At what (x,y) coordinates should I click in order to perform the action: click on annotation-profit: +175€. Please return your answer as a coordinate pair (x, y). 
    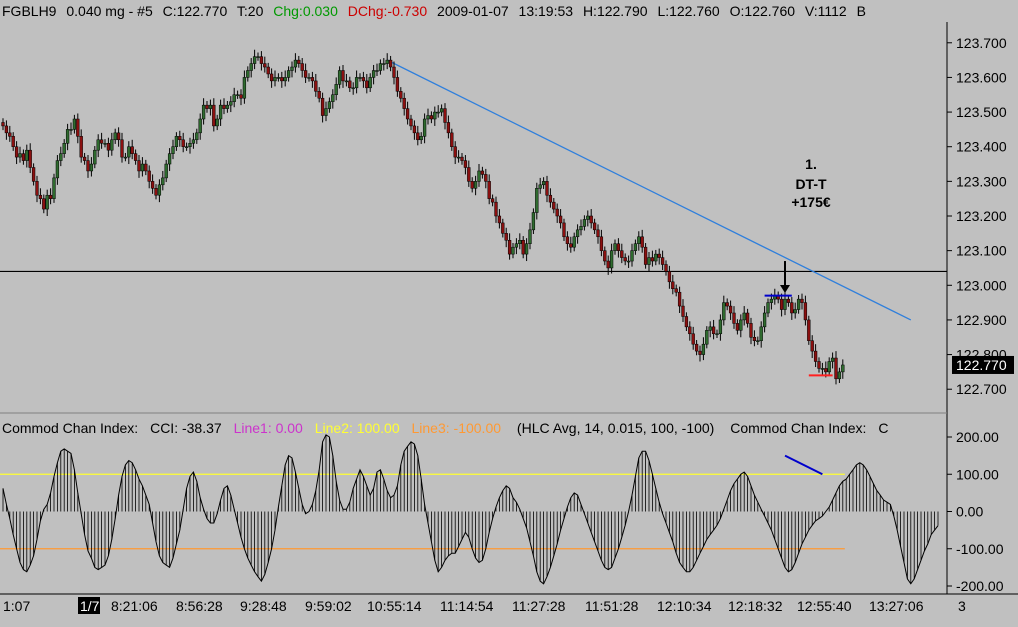
    Looking at the image, I should click on (811, 202).